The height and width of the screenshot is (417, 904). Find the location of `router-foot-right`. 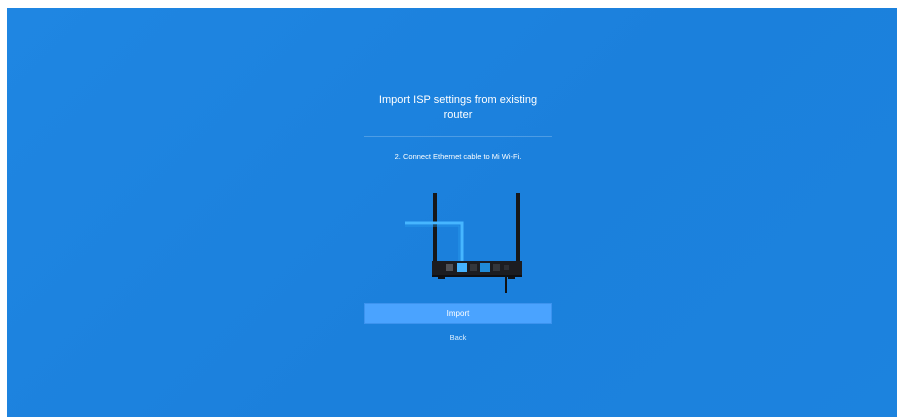

router-foot-right is located at coordinates (511, 278).